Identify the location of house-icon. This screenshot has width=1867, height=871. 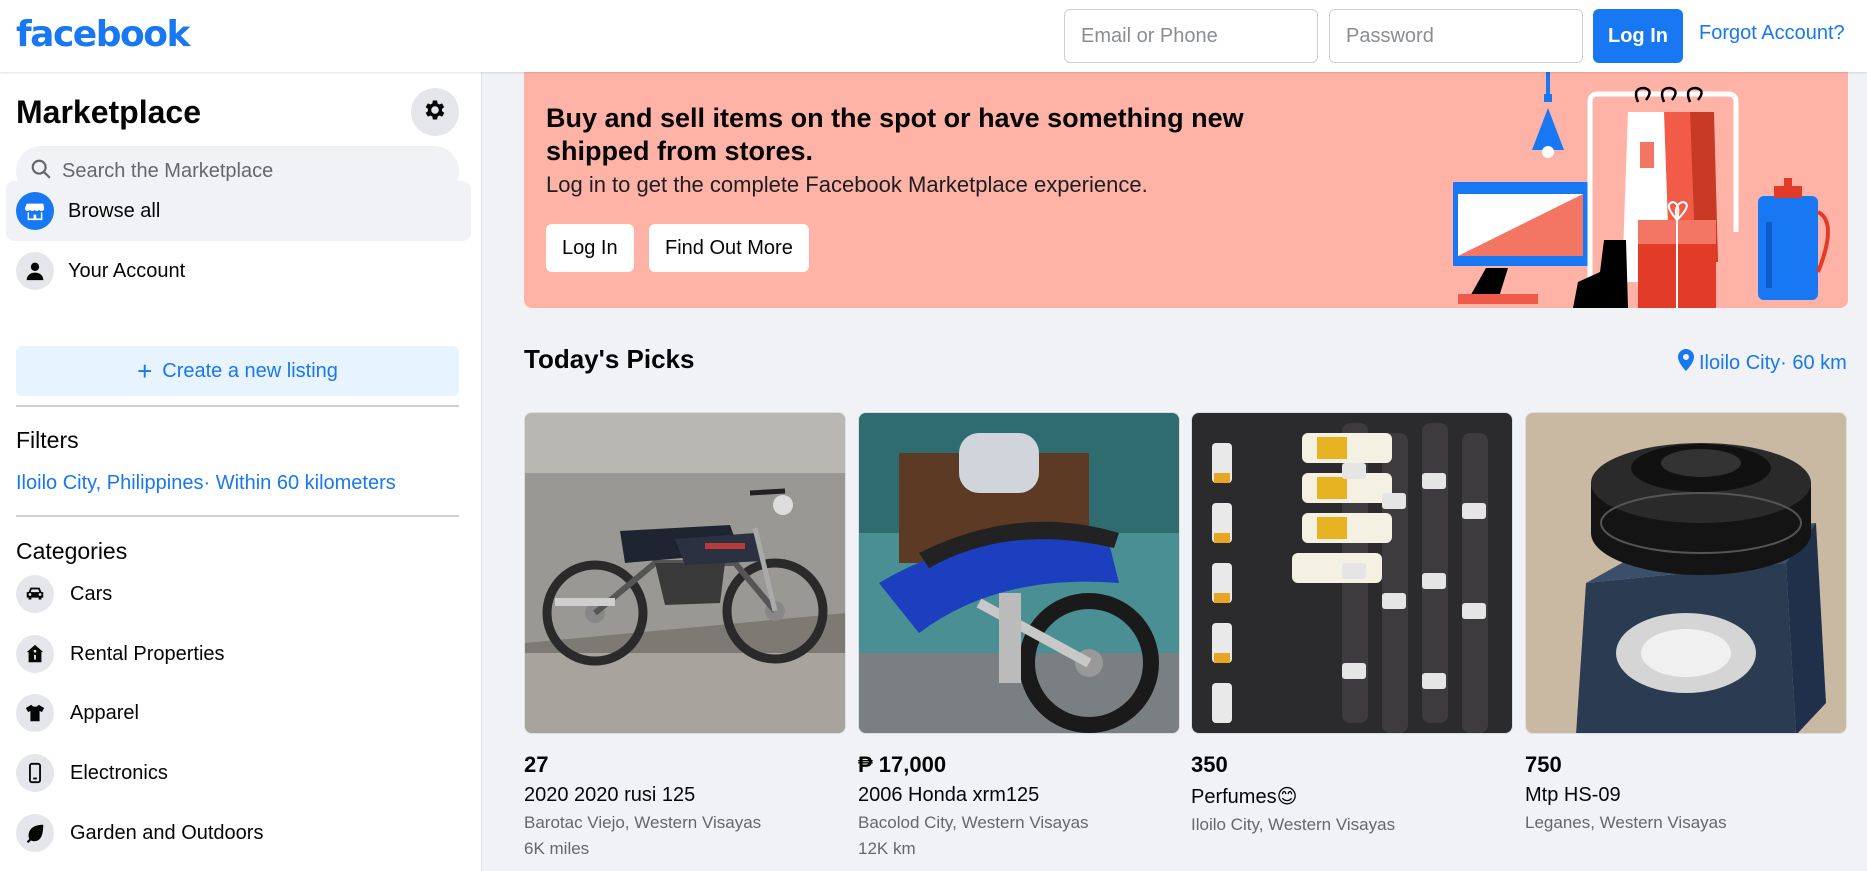
(35, 654).